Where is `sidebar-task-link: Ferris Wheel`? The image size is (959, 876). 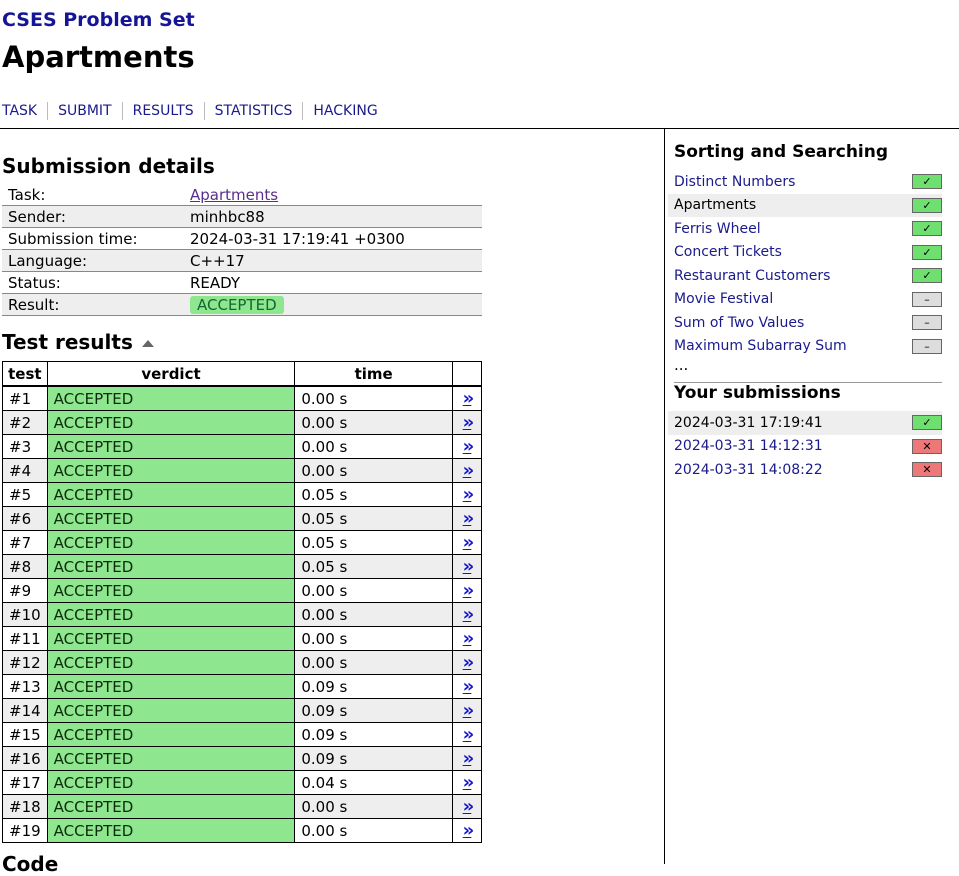
sidebar-task-link: Ferris Wheel is located at coordinates (717, 229).